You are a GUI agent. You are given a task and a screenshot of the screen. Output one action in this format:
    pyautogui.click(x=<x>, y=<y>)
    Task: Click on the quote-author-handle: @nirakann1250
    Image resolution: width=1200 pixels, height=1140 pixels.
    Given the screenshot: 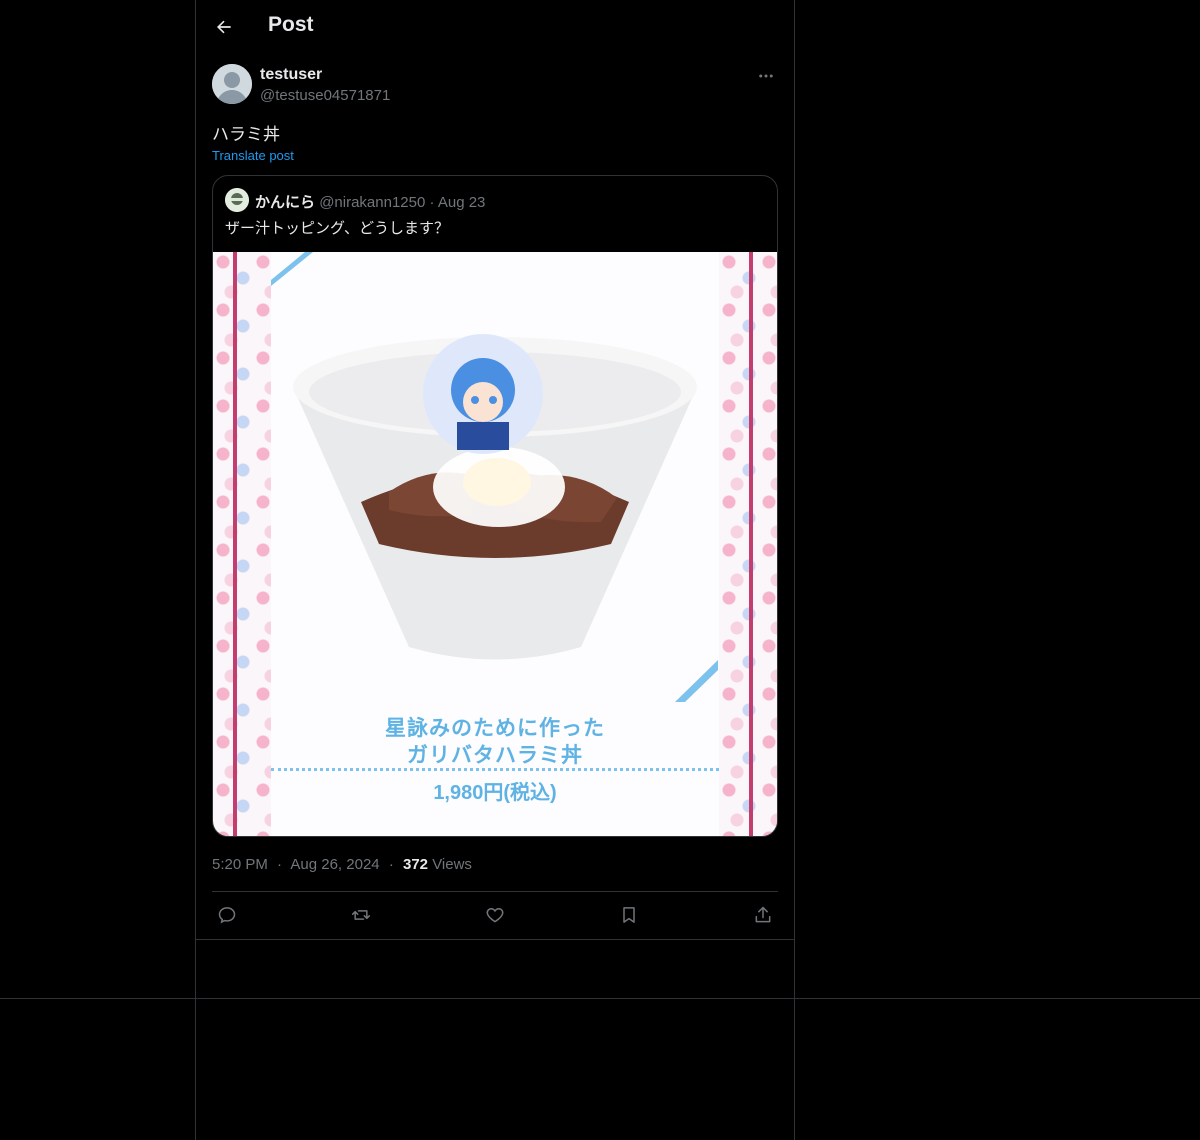 What is the action you would take?
    pyautogui.click(x=372, y=202)
    